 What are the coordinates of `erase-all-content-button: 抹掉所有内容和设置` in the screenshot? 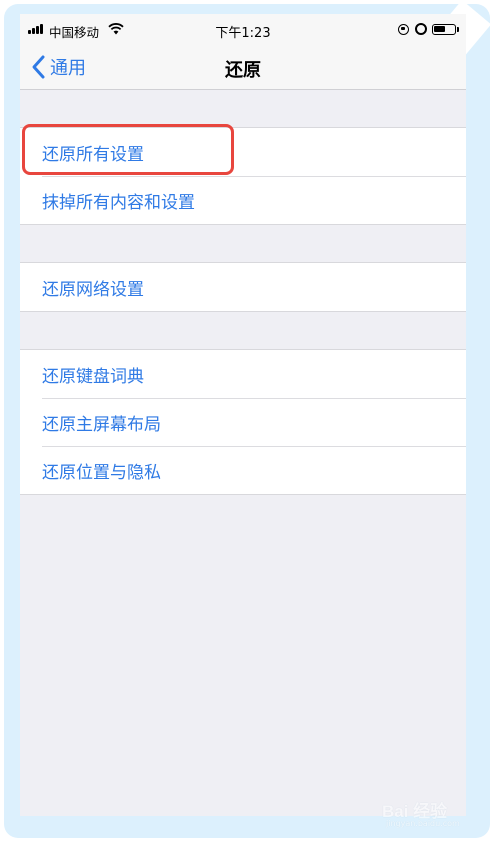 It's located at (243, 200).